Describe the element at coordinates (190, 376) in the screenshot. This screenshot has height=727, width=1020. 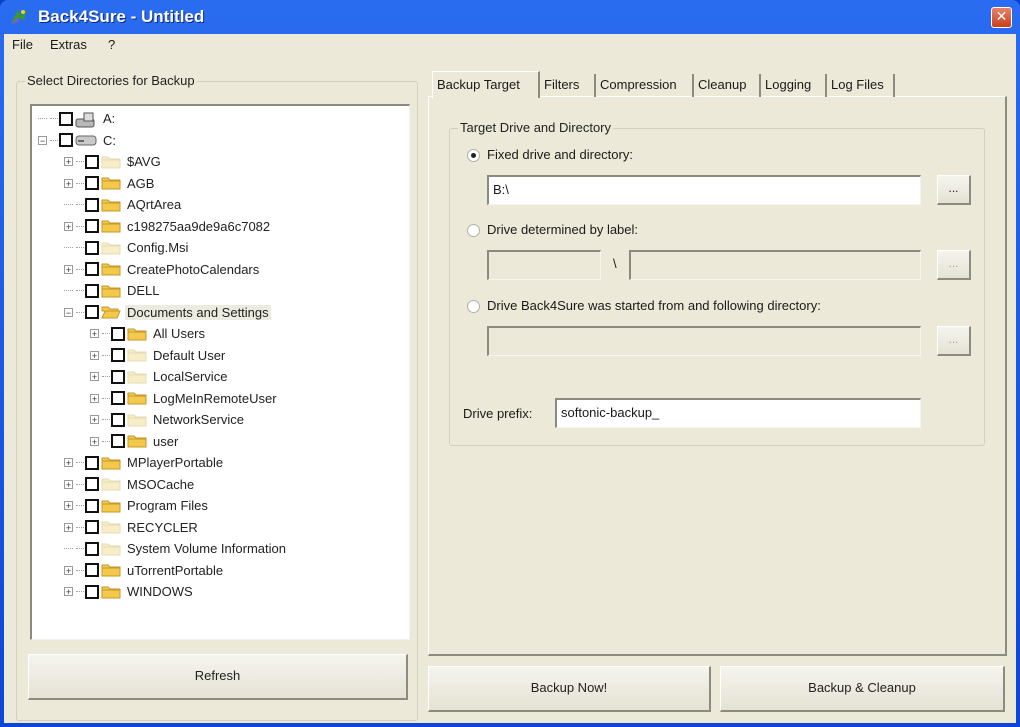
I see `tree-node-label: LocalService` at that location.